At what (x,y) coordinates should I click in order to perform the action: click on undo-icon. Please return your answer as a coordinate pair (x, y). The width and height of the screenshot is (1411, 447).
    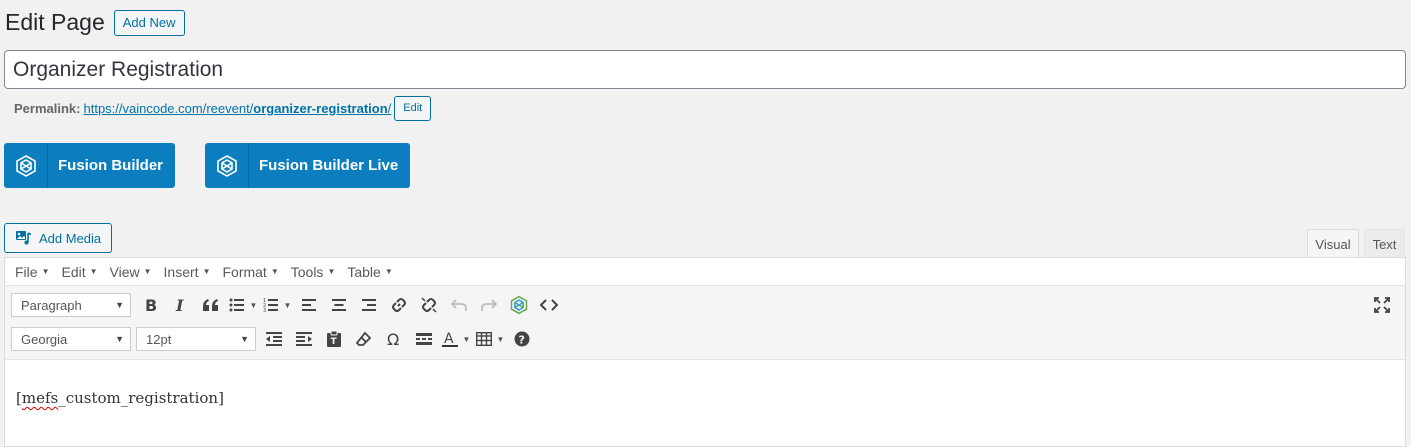
    Looking at the image, I should click on (459, 305).